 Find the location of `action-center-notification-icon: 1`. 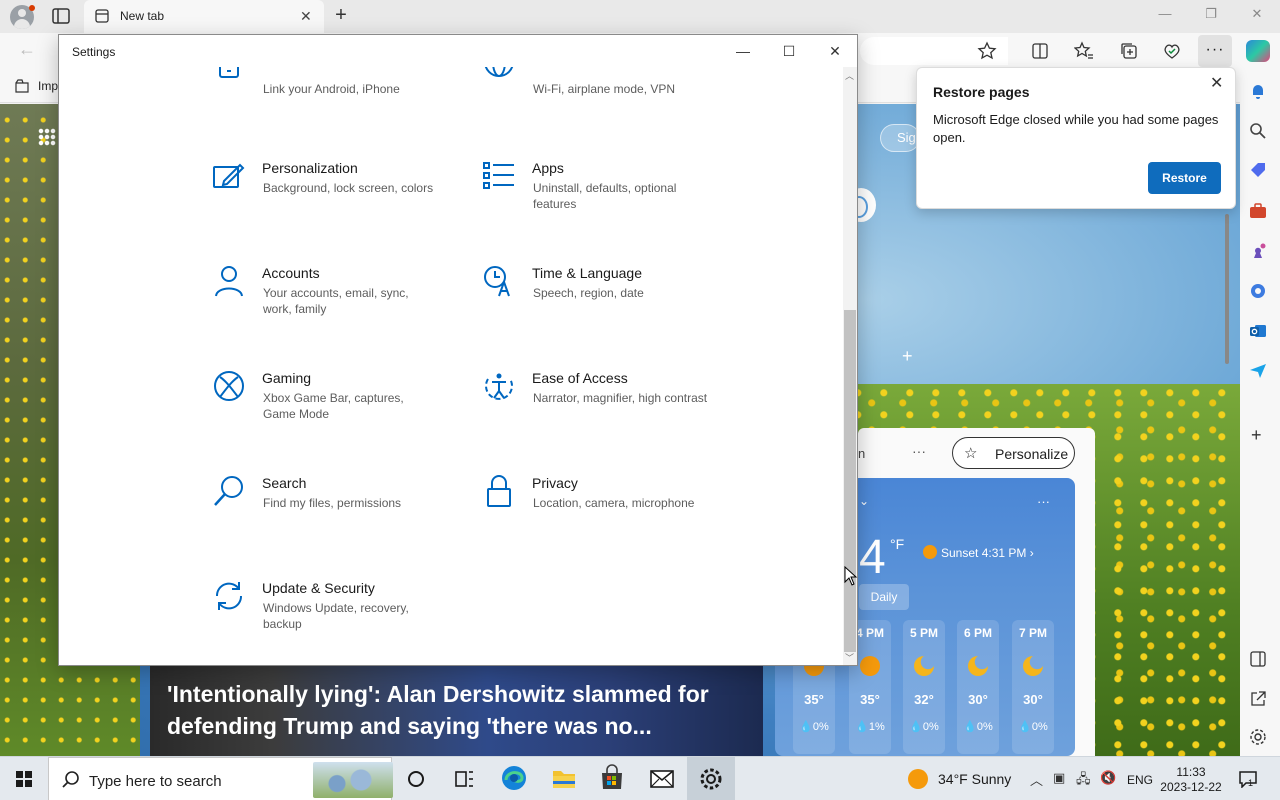

action-center-notification-icon: 1 is located at coordinates (1248, 779).